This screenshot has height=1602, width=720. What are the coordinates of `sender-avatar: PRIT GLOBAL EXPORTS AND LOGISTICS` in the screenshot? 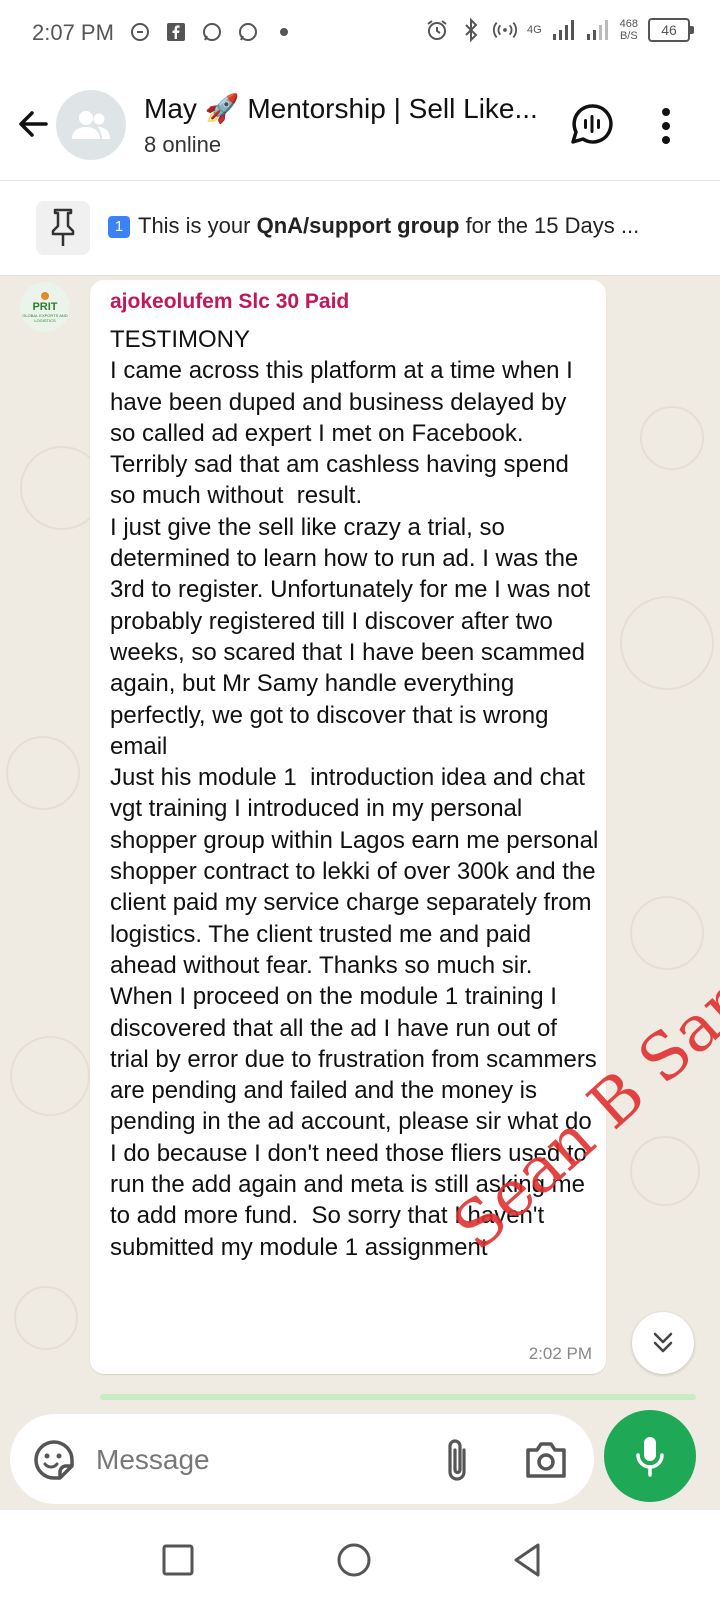 It's located at (45, 307).